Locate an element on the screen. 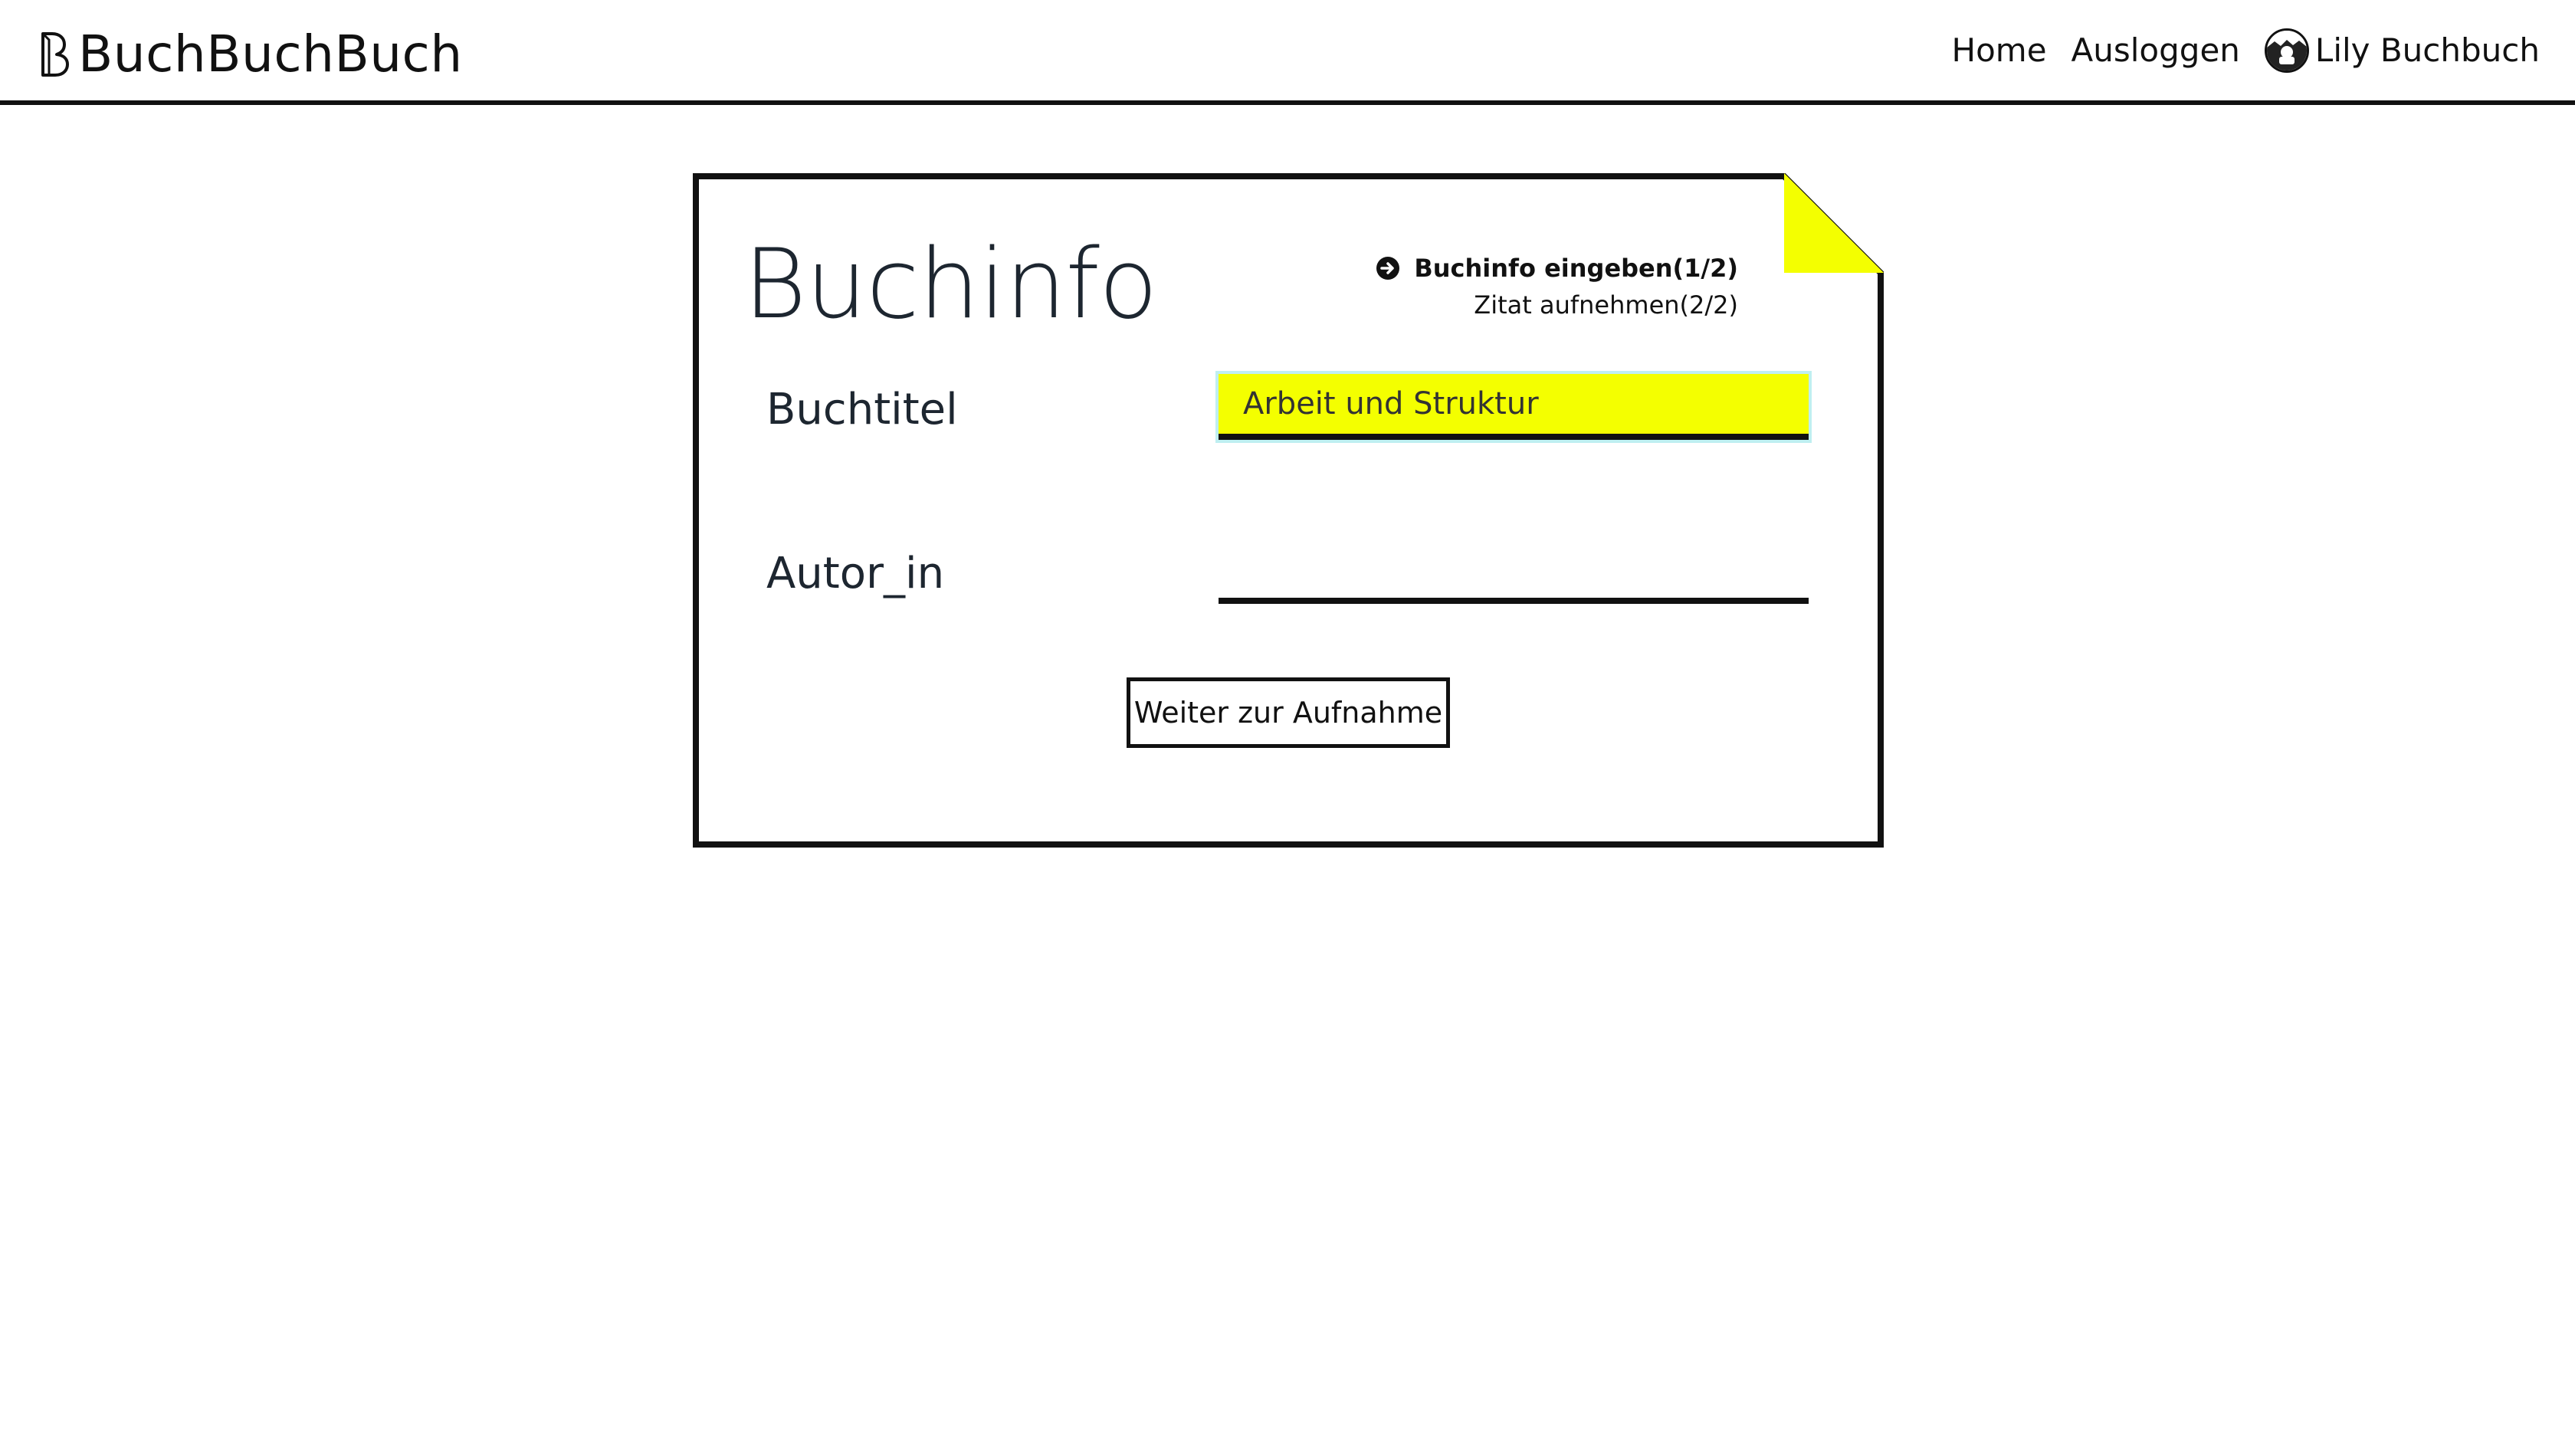 This screenshot has width=2575, height=1456. nav-logout-link: Ausloggen is located at coordinates (2156, 51).